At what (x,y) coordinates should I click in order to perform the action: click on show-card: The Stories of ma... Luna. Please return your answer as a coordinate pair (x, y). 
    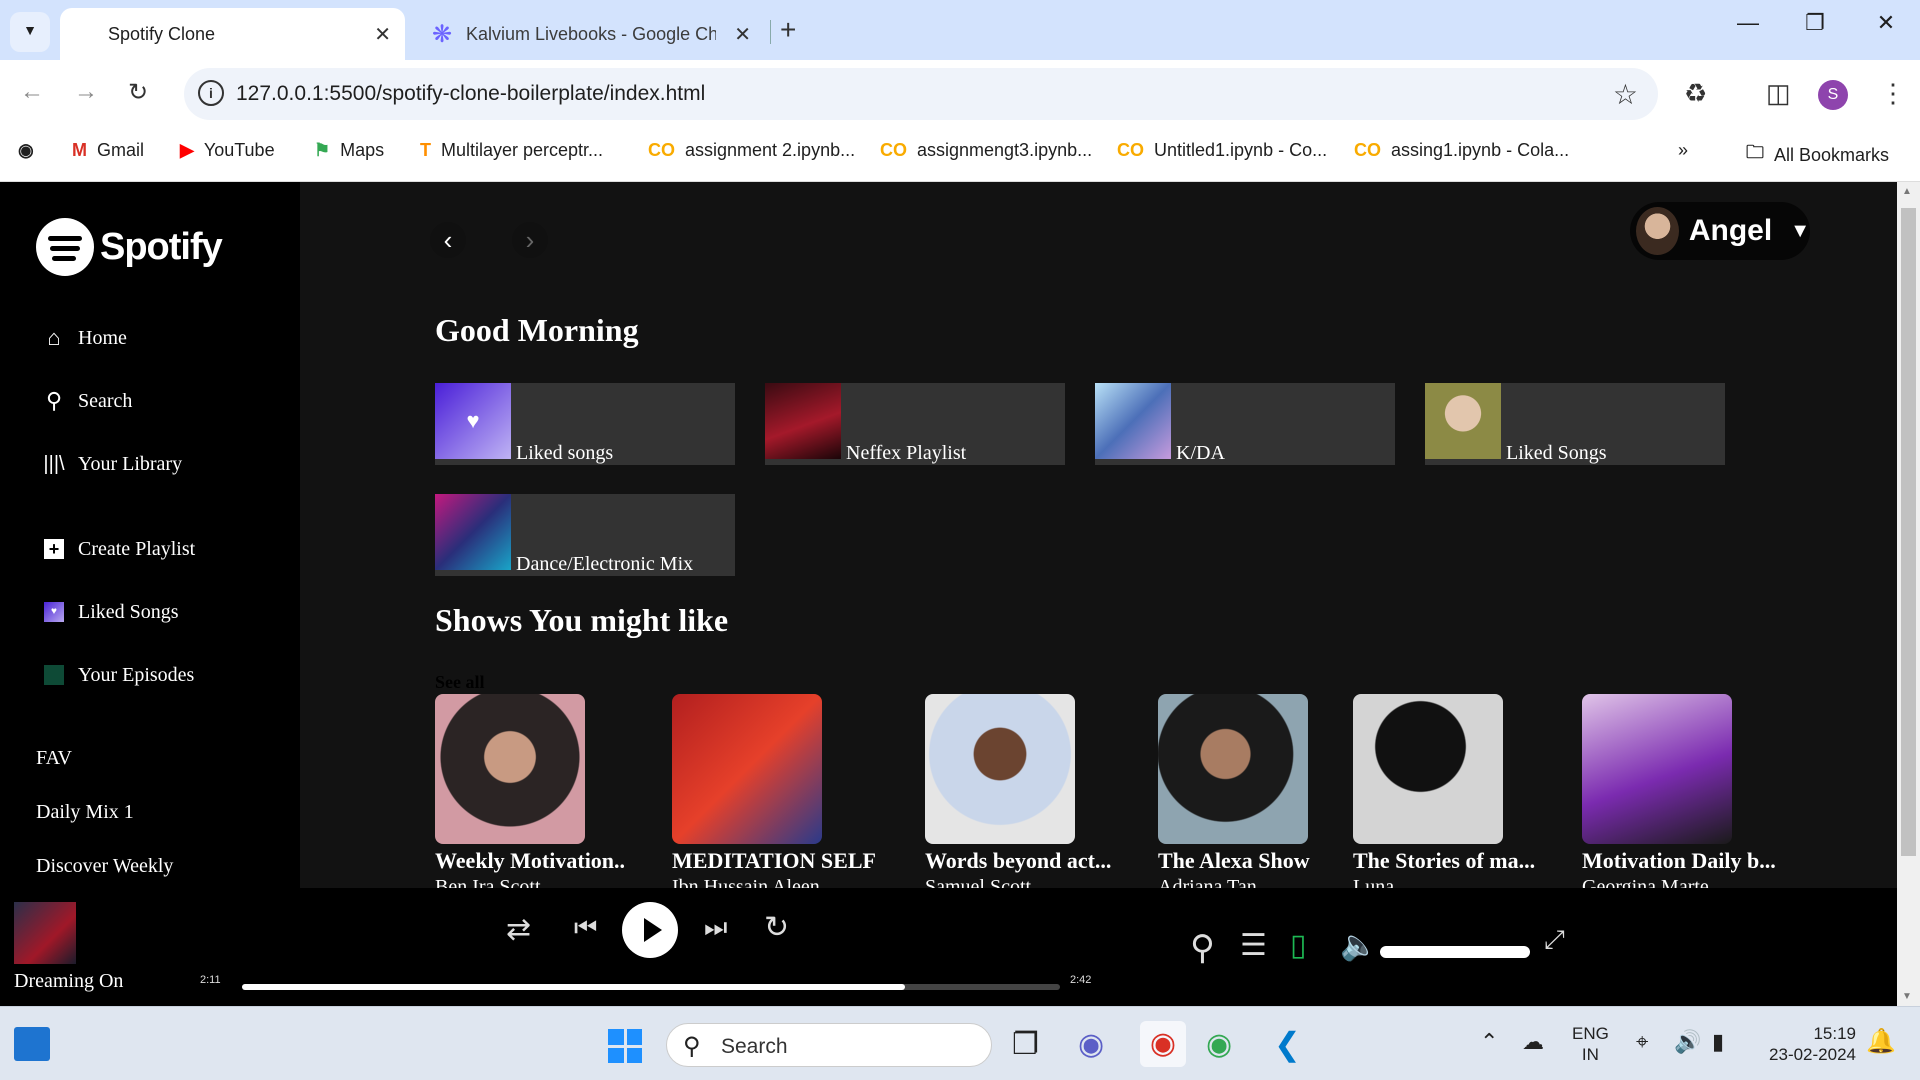
    Looking at the image, I should click on (1465, 791).